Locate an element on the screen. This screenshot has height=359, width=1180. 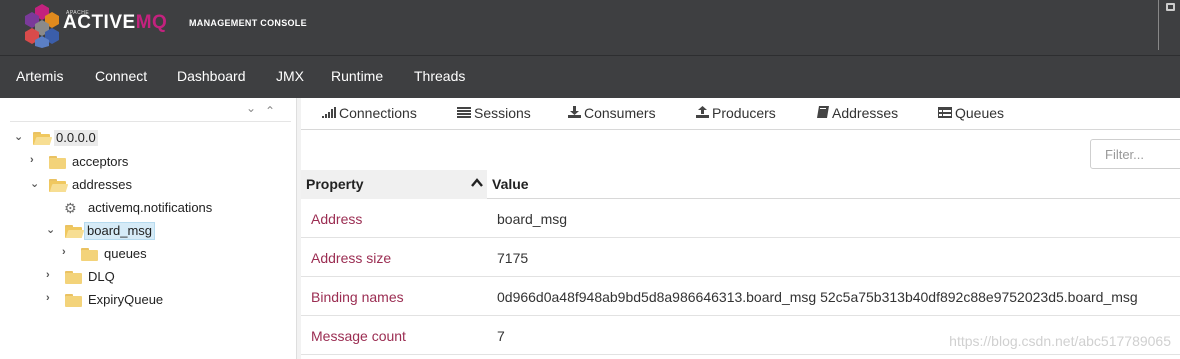
tab-label: Queues is located at coordinates (980, 113).